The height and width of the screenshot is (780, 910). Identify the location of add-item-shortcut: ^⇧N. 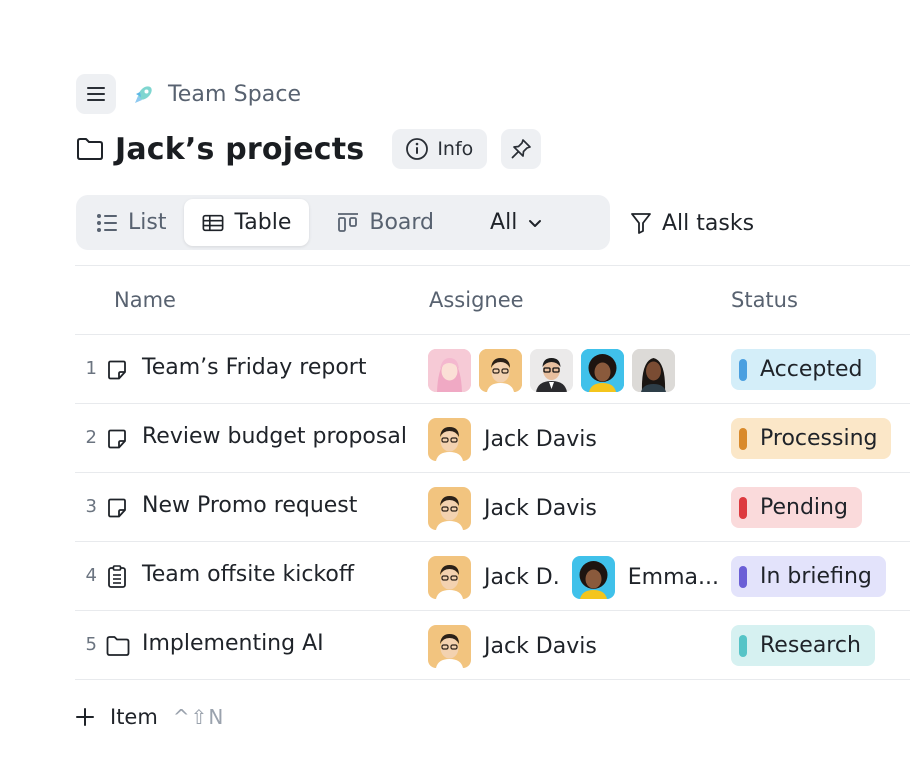
(198, 717).